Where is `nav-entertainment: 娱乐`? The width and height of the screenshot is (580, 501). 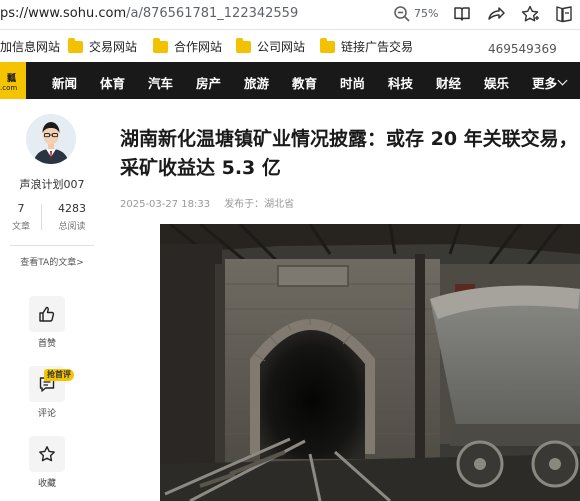
nav-entertainment: 娱乐 is located at coordinates (496, 82).